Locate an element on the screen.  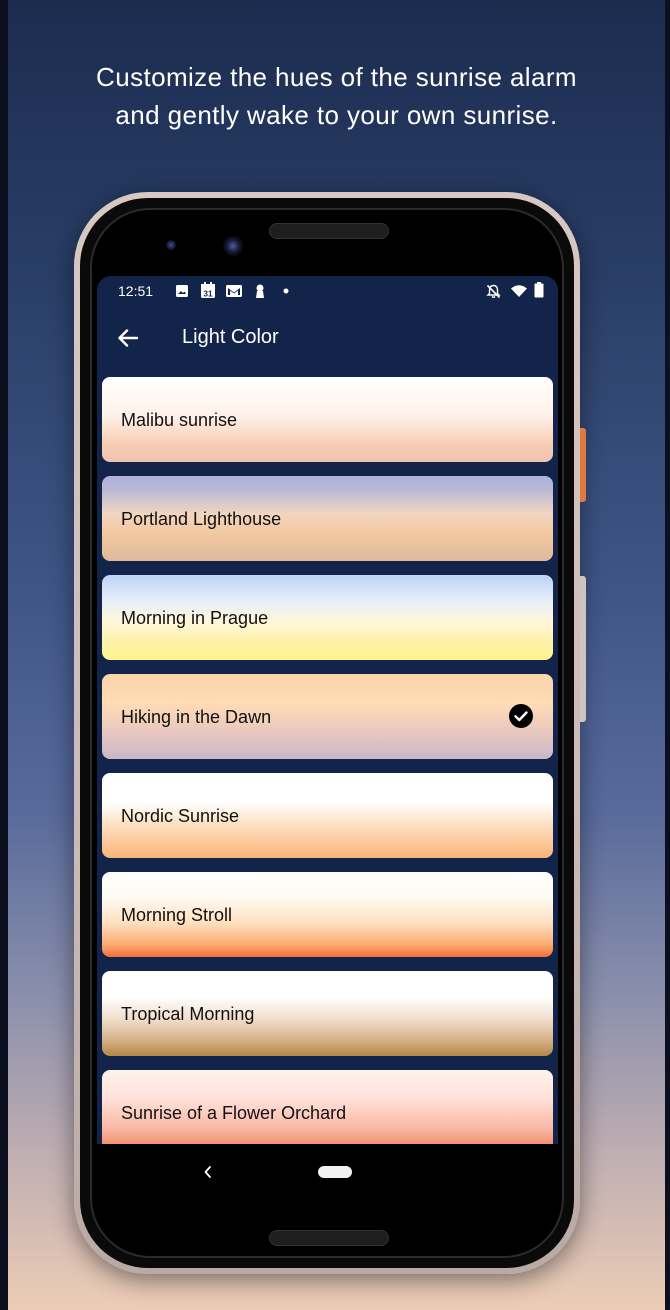
dot-icon is located at coordinates (286, 291).